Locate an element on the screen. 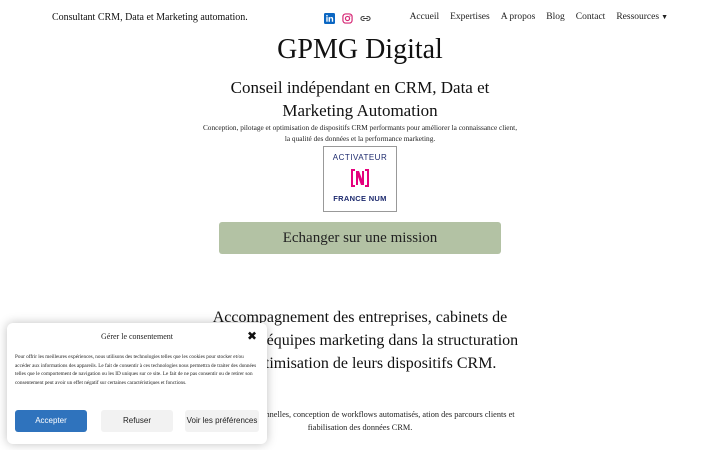 The height and width of the screenshot is (450, 720). preferences-button: Voir les préférences is located at coordinates (222, 421).